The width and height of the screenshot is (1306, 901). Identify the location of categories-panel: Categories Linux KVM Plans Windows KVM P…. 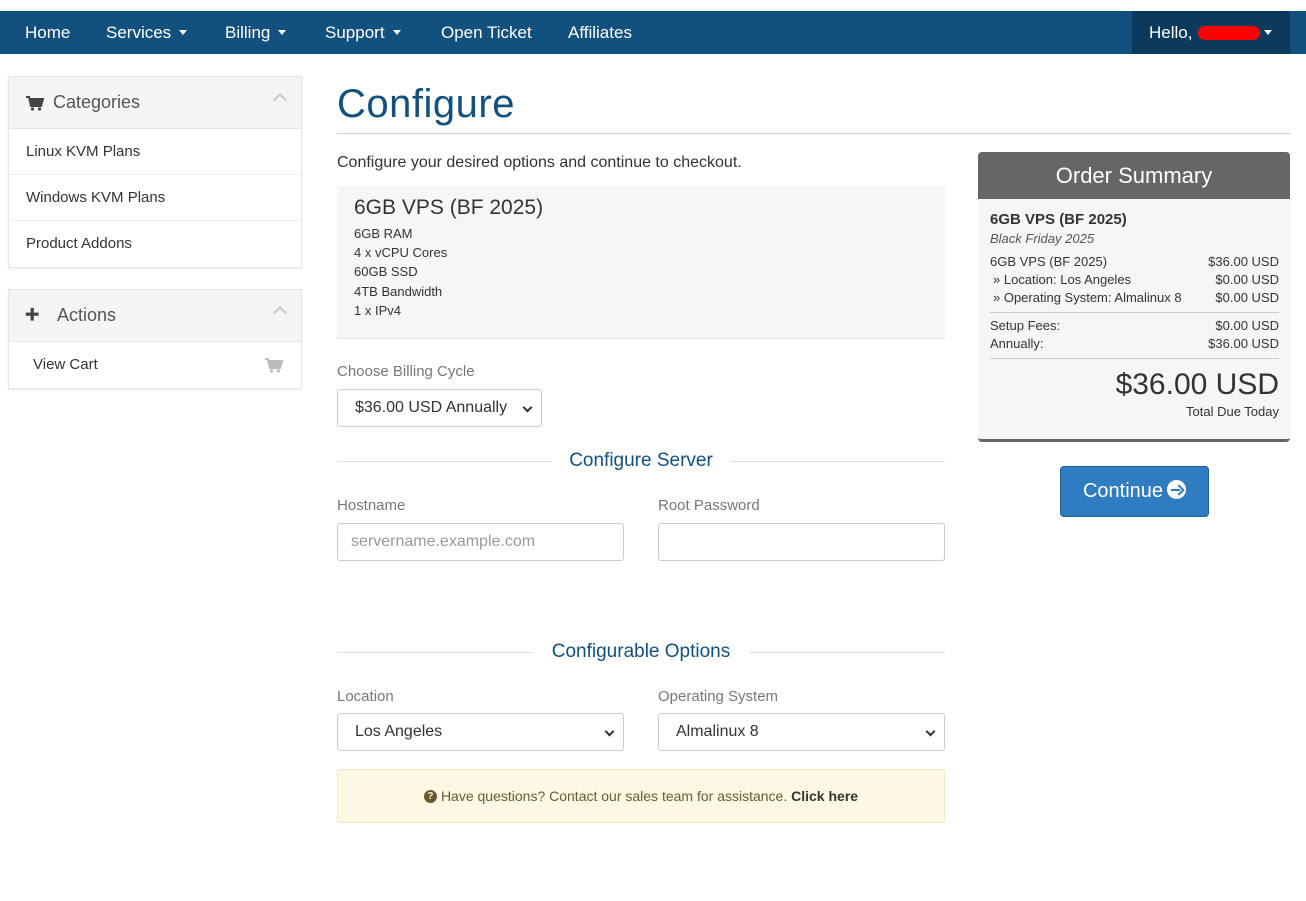
(155, 172).